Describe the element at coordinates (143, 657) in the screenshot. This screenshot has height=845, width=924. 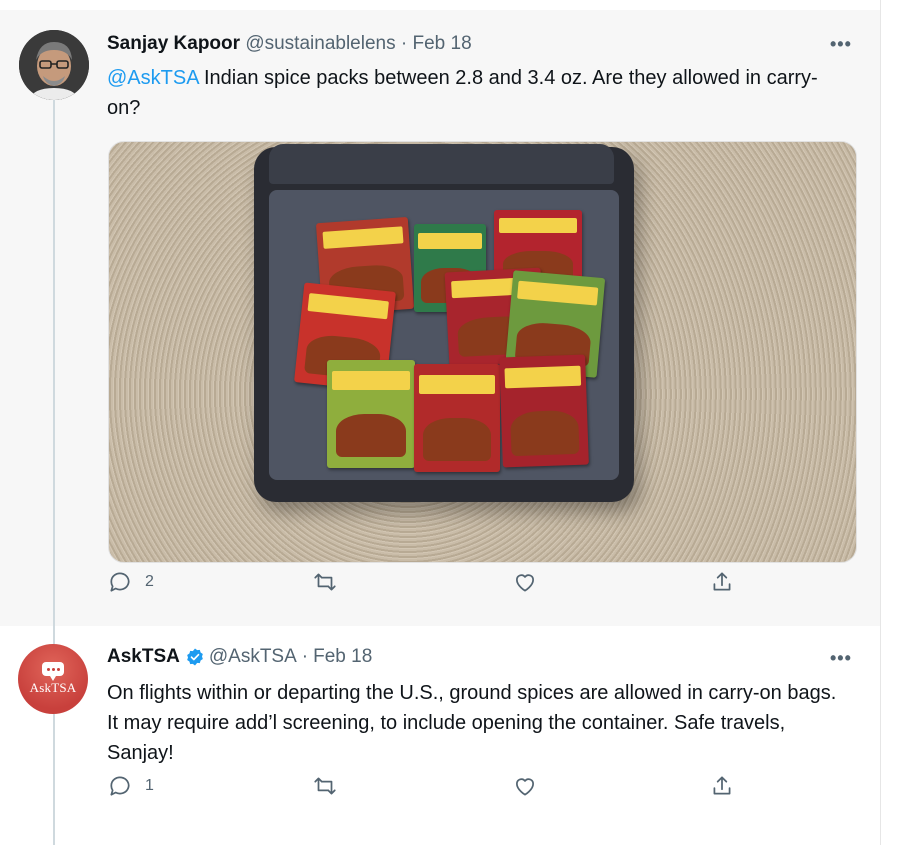
I see `author-name: AskTSA` at that location.